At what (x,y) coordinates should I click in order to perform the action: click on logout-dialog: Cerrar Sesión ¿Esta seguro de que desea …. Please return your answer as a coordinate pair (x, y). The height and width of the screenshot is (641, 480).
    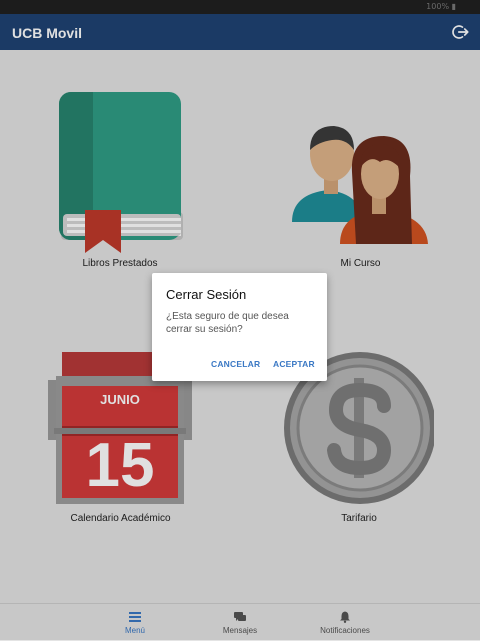
    Looking at the image, I should click on (239, 327).